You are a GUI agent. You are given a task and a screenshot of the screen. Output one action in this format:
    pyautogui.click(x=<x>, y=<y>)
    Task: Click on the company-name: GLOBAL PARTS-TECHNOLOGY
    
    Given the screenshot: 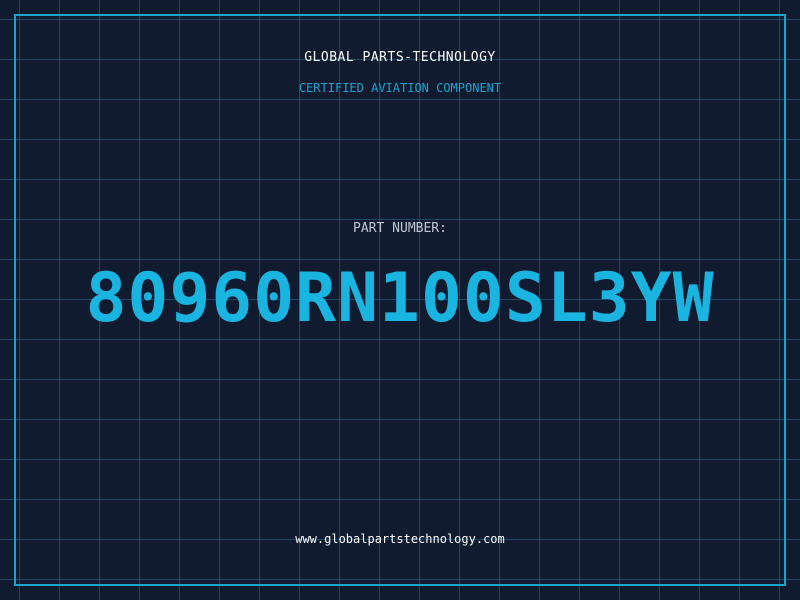 What is the action you would take?
    pyautogui.click(x=400, y=57)
    